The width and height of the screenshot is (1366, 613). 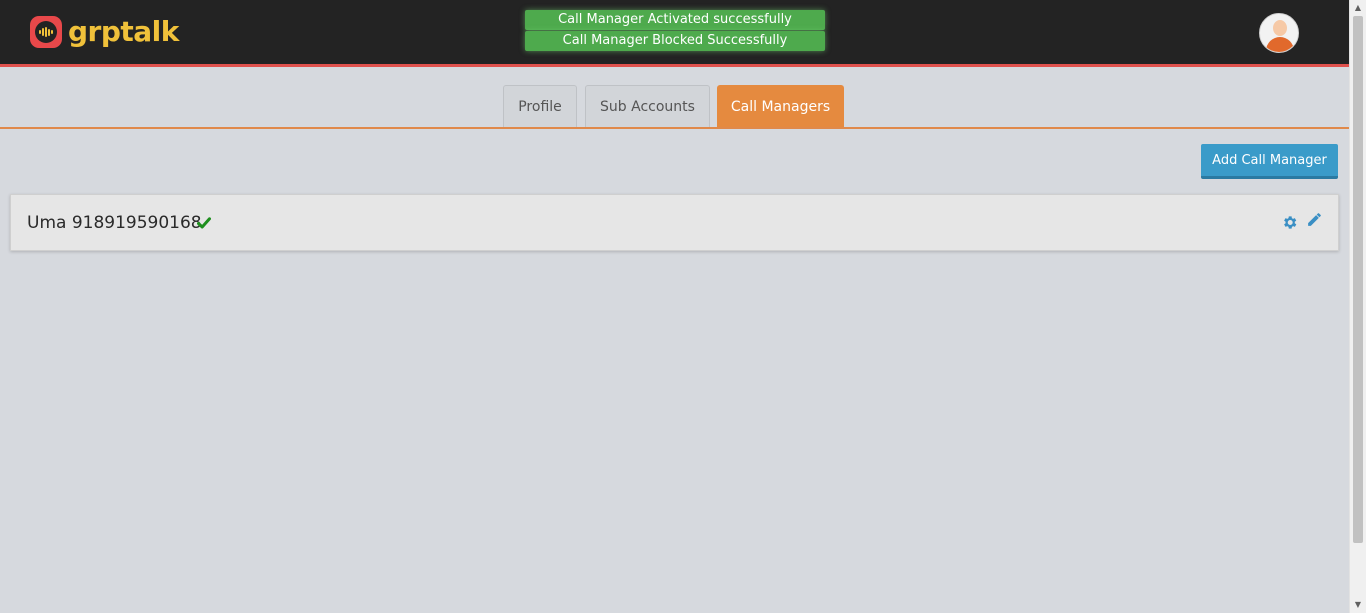 I want to click on scrollbar-thumb, so click(x=1358, y=279).